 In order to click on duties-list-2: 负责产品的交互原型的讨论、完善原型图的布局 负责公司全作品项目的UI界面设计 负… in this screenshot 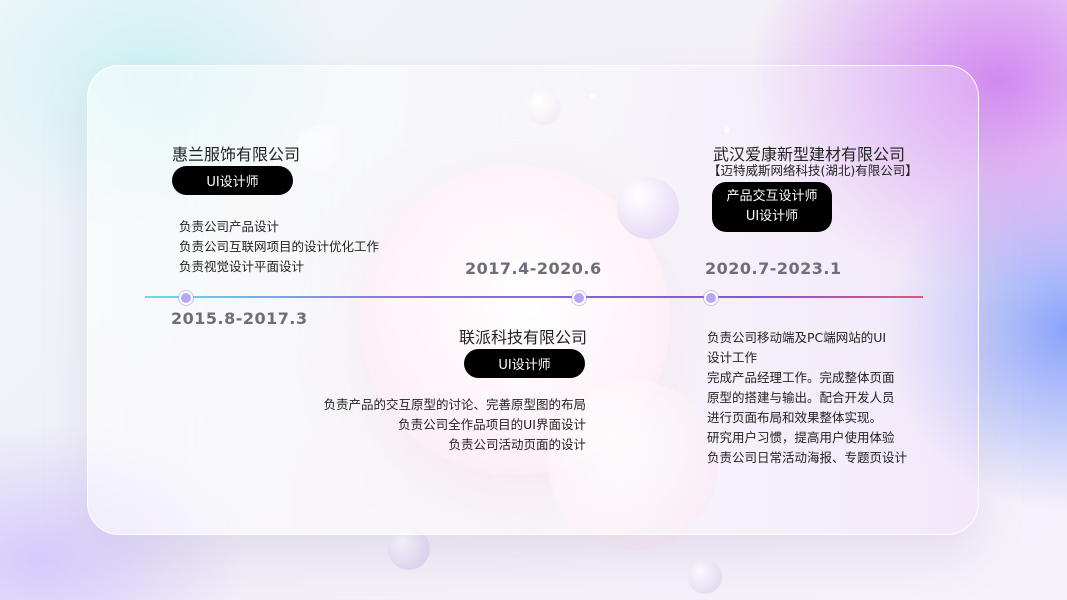, I will do `click(454, 425)`.